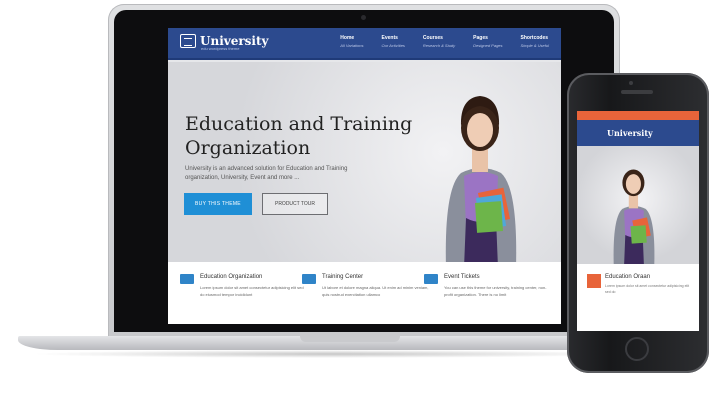 This screenshot has width=720, height=405. I want to click on buy-theme-button: BUY THIS THEME, so click(218, 204).